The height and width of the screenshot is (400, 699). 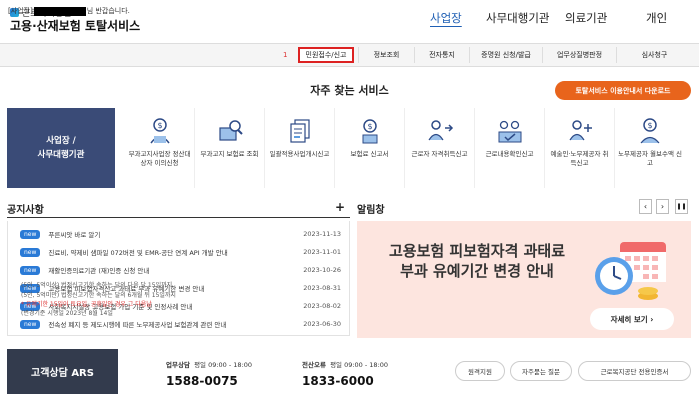 I want to click on service-label: 근로자 자격취득신고, so click(x=439, y=154).